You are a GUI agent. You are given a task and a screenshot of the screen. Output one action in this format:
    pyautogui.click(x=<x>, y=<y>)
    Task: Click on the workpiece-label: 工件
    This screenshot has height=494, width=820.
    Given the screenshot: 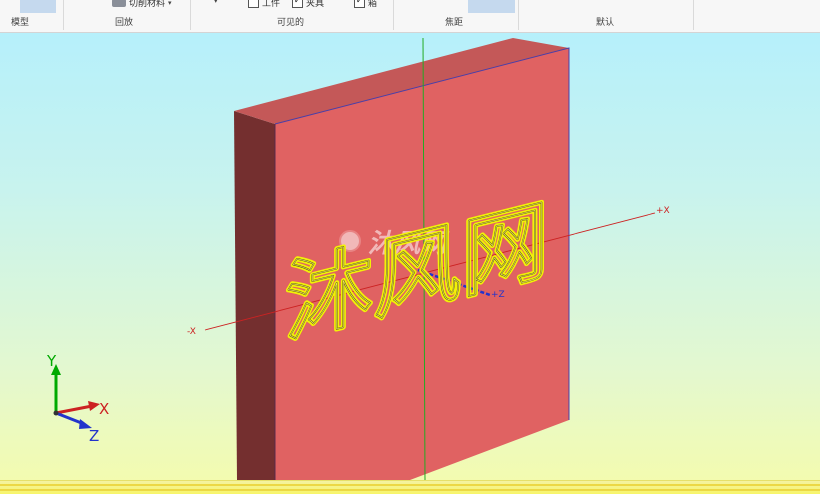 What is the action you would take?
    pyautogui.click(x=271, y=4)
    